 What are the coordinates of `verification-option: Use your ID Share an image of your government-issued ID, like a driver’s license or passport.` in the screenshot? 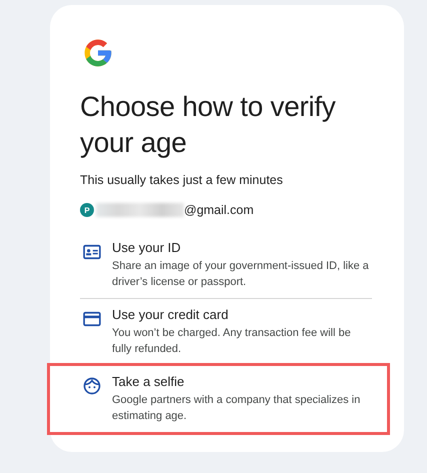 It's located at (226, 265).